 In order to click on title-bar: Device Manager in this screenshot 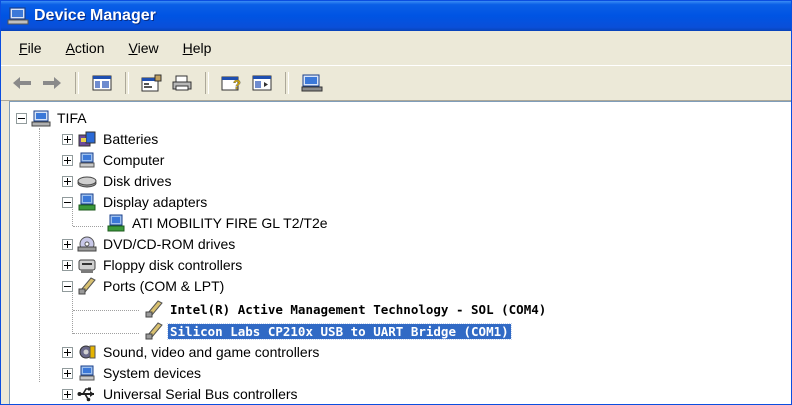, I will do `click(396, 16)`.